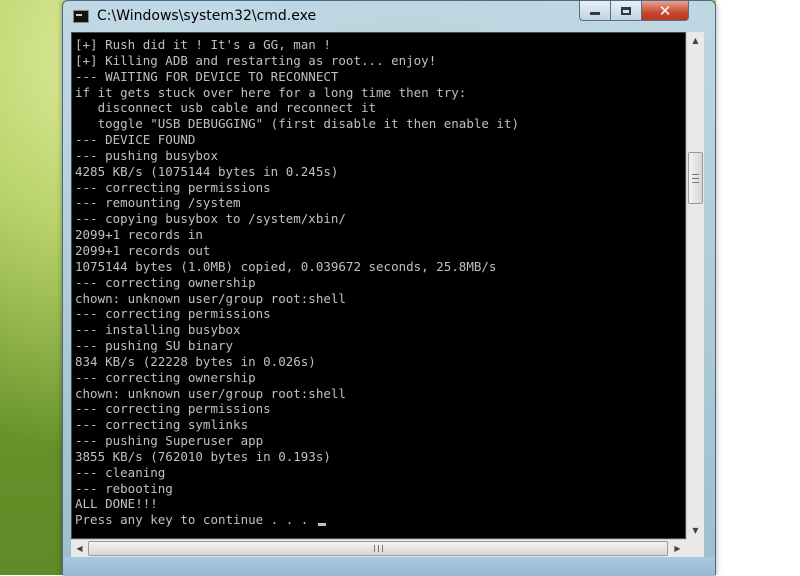  I want to click on vertical-scrollbar: ▲ ▼, so click(695, 285).